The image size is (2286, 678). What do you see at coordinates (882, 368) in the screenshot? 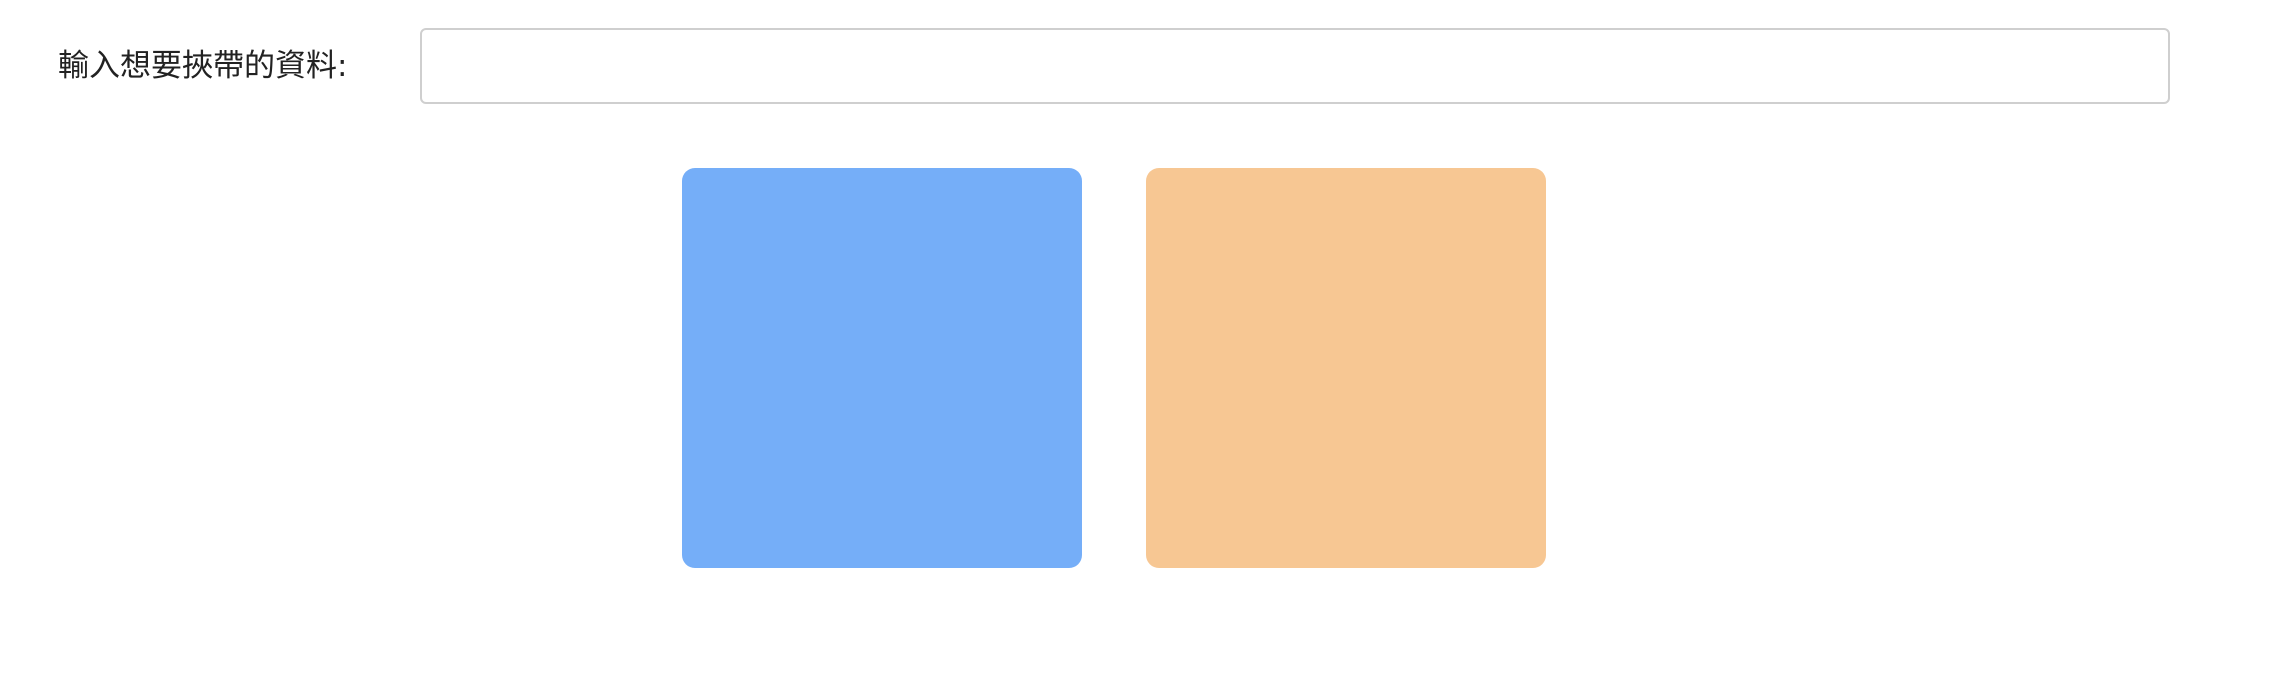
I see `blue-box` at bounding box center [882, 368].